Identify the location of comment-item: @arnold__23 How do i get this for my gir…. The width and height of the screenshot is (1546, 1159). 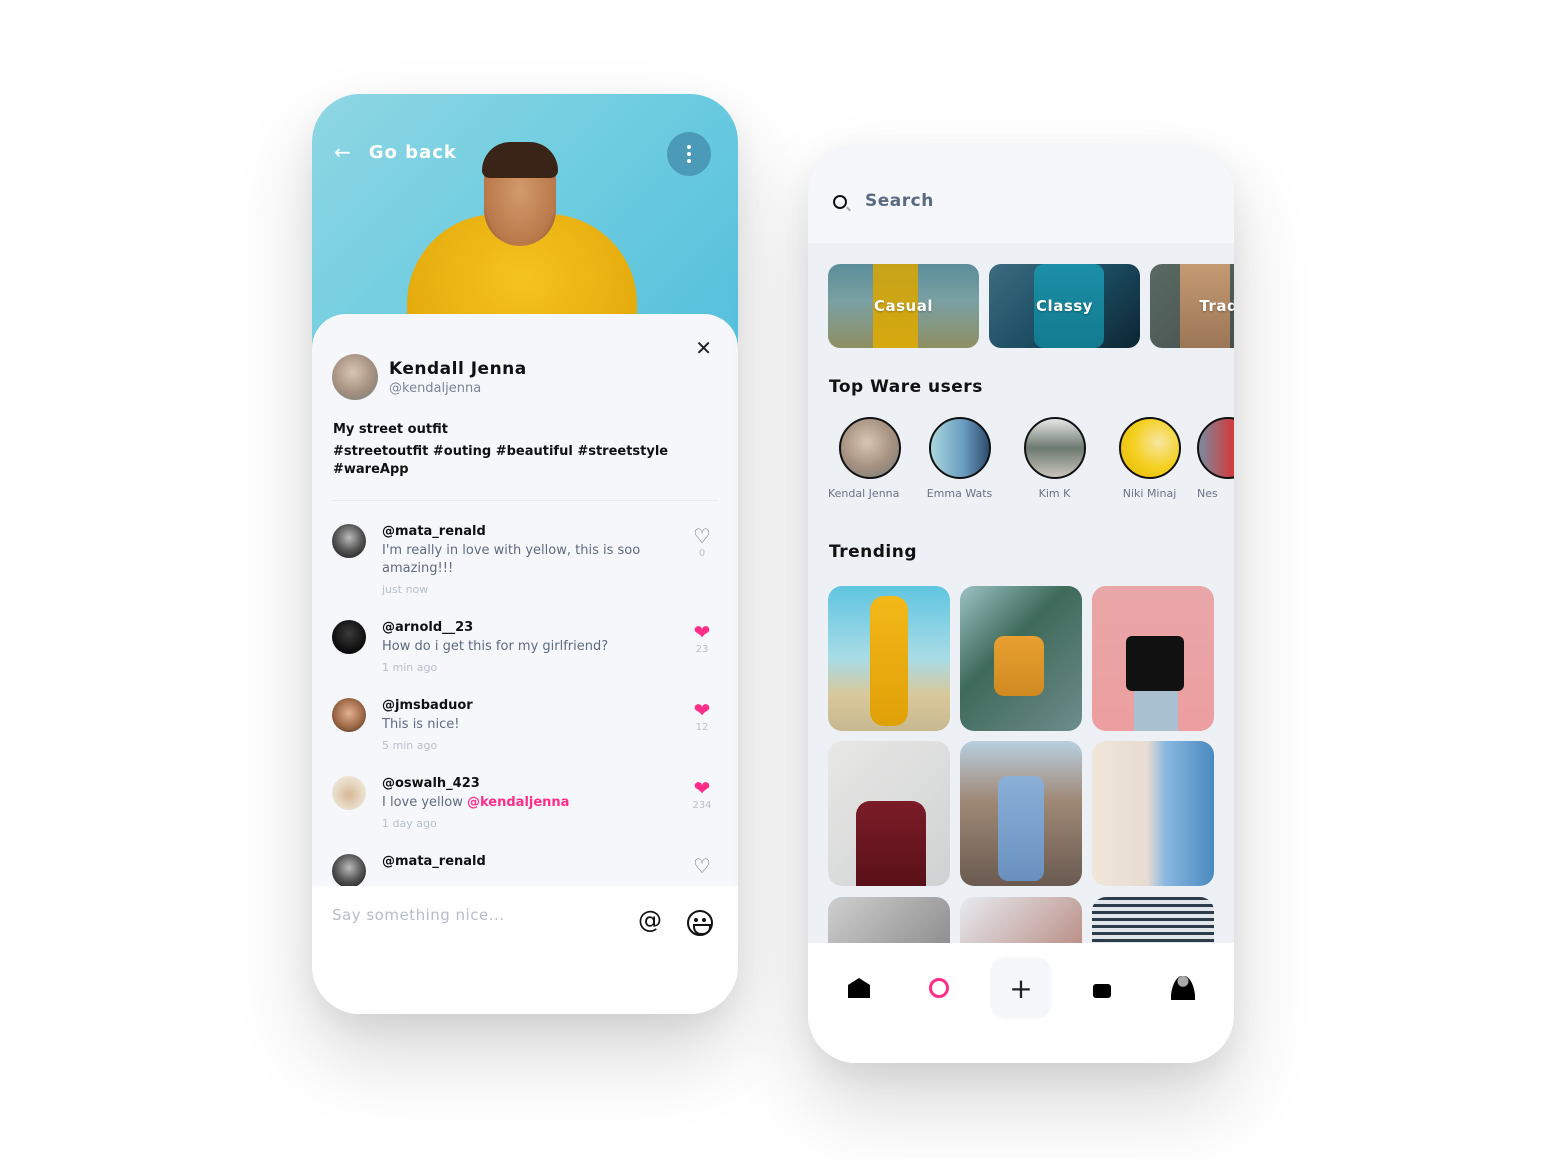
(525, 647).